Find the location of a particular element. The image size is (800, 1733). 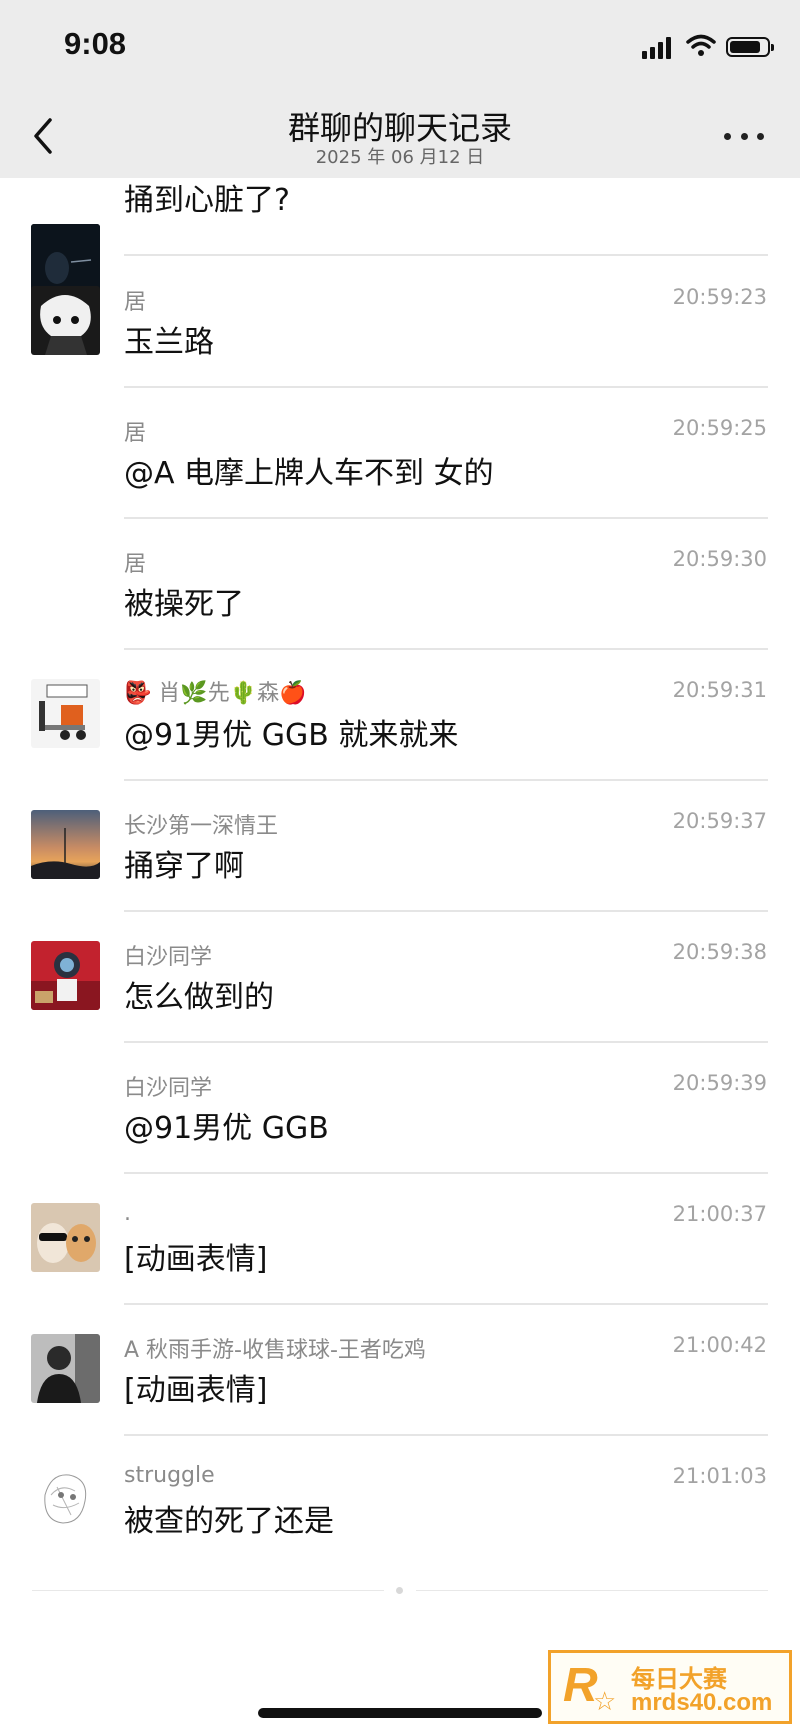

signal-icon is located at coordinates (658, 47).